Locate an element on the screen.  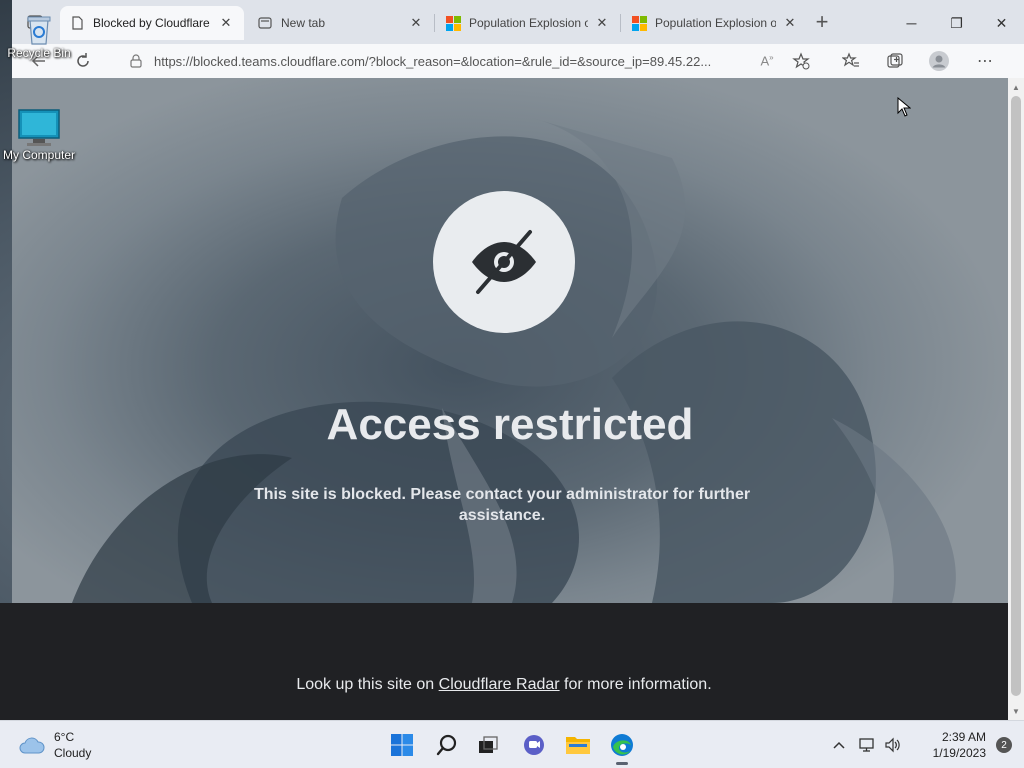
read-aloud-button: A» is located at coordinates (767, 61).